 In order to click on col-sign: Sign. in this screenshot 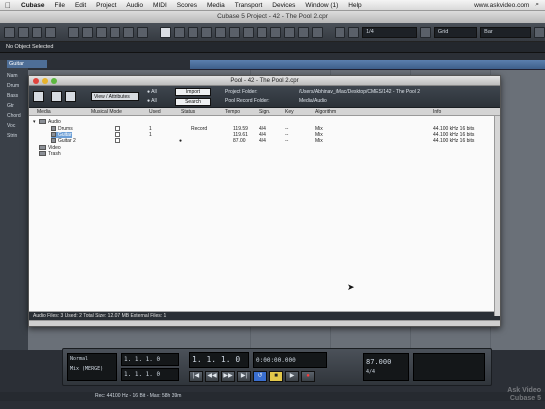, I will do `click(264, 112)`.